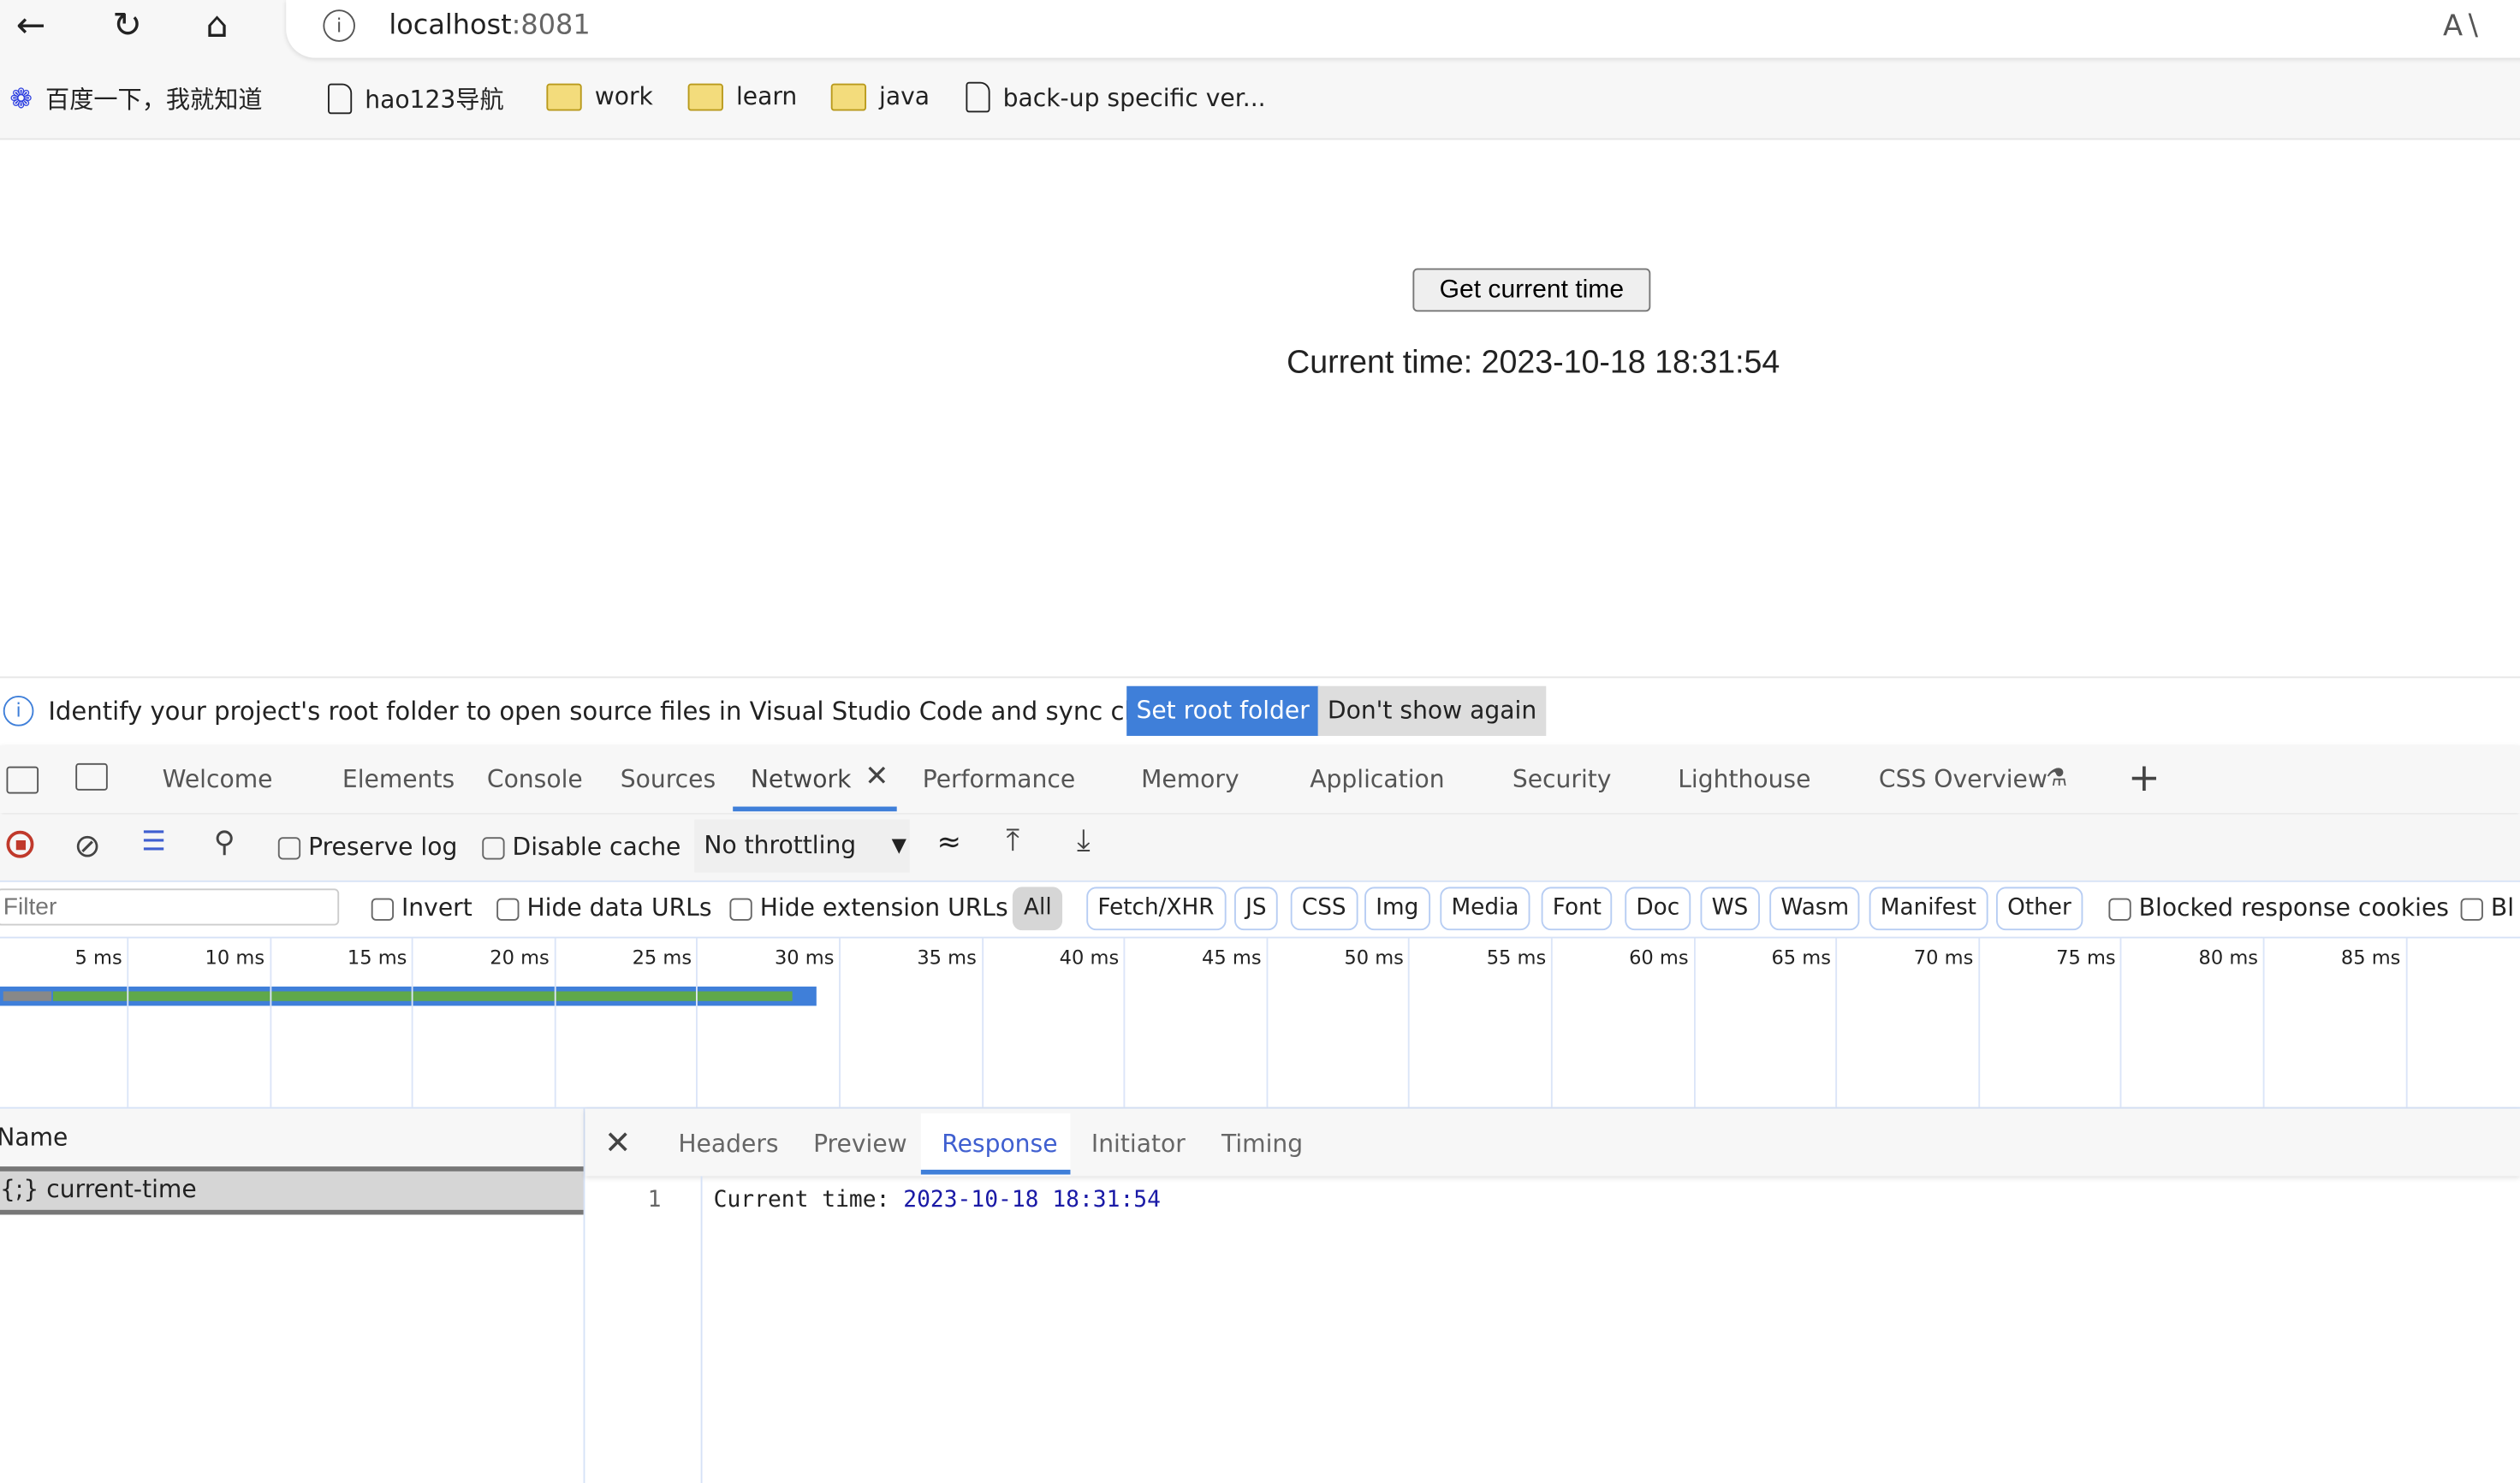 Image resolution: width=2520 pixels, height=1483 pixels. What do you see at coordinates (224, 843) in the screenshot?
I see `search-icon: ⚲` at bounding box center [224, 843].